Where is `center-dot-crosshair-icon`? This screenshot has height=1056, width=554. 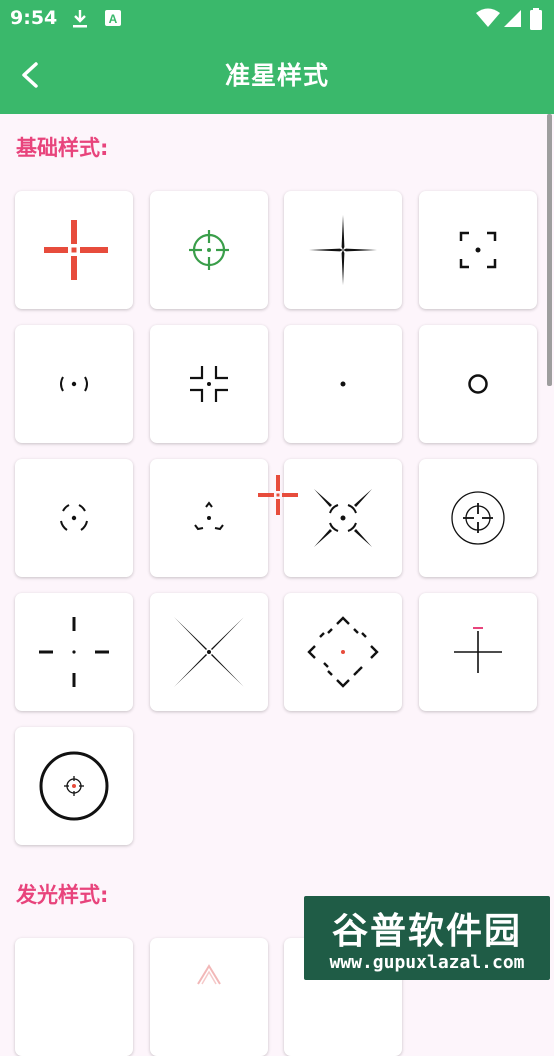
center-dot-crosshair-icon is located at coordinates (343, 384).